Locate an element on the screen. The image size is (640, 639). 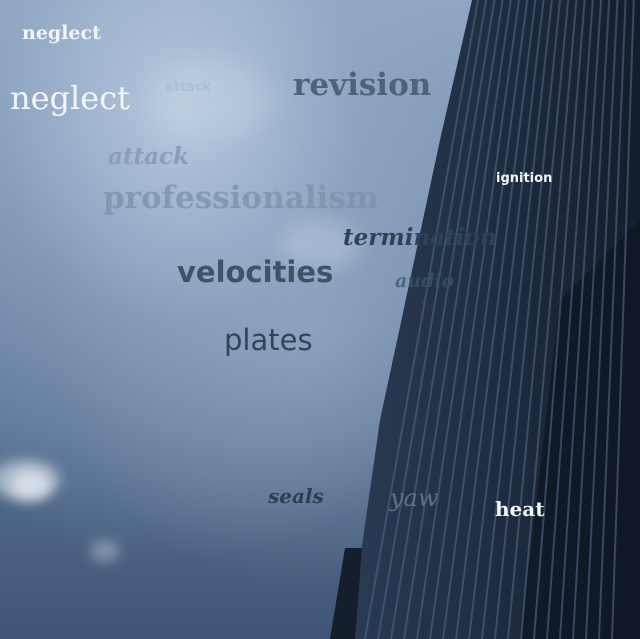
word-seals: seals is located at coordinates (296, 496).